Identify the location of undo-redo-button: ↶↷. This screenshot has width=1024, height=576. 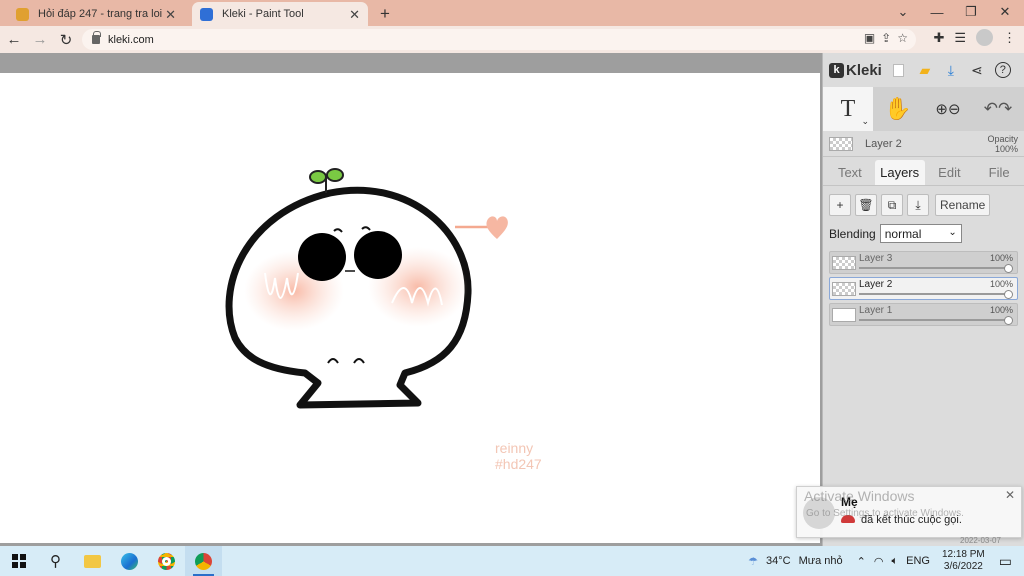
(998, 109).